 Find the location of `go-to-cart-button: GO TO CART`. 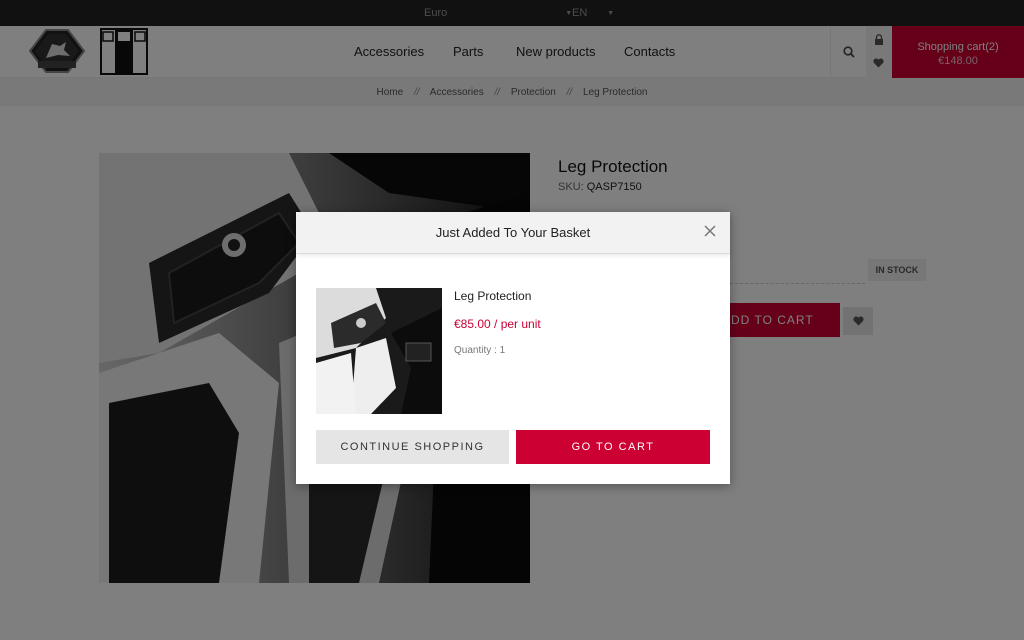

go-to-cart-button: GO TO CART is located at coordinates (613, 447).